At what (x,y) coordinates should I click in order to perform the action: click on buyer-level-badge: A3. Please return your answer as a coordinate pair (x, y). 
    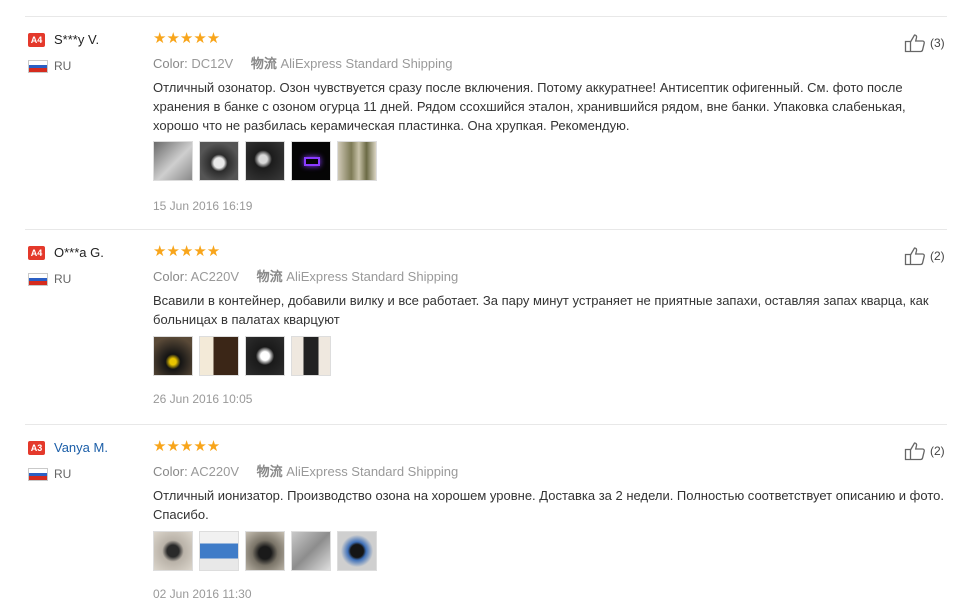
    Looking at the image, I should click on (36, 448).